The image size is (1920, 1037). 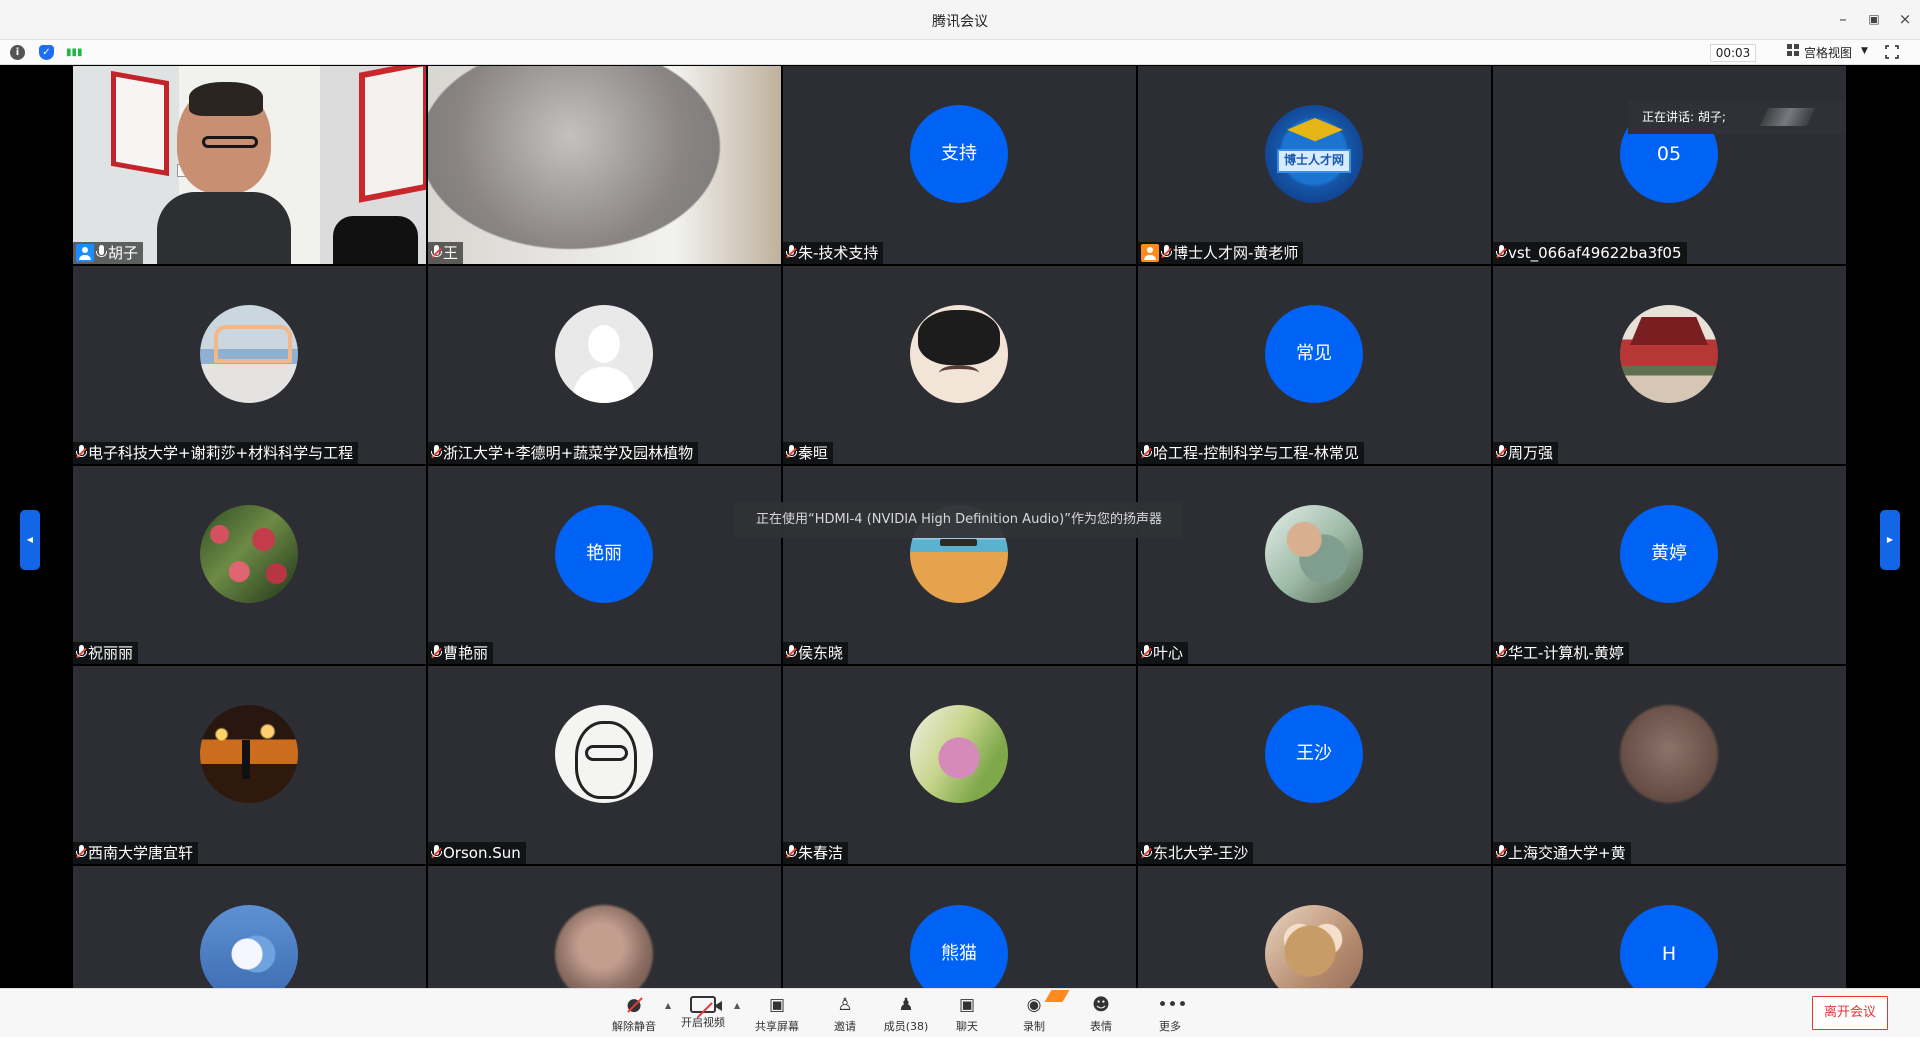 What do you see at coordinates (737, 1005) in the screenshot?
I see `video-options-chevron-icon: ▲` at bounding box center [737, 1005].